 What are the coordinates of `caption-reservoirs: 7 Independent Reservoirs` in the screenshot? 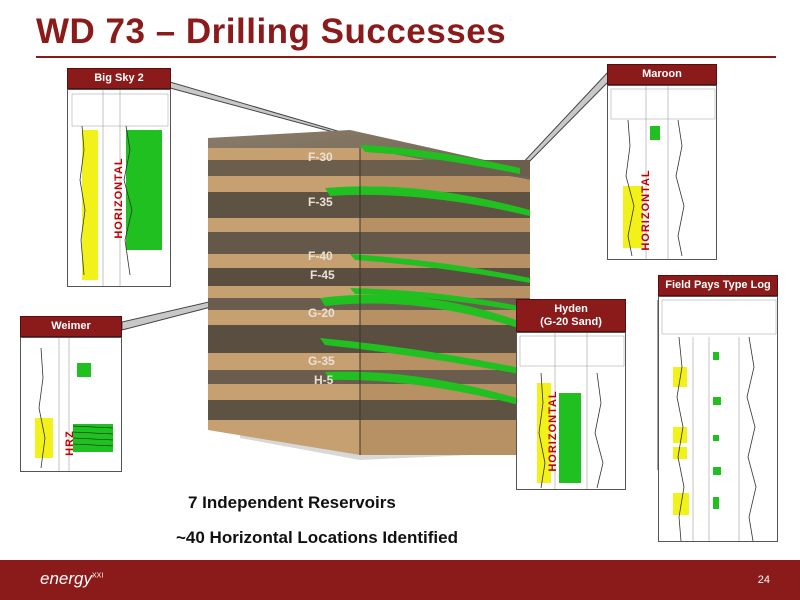 It's located at (292, 502).